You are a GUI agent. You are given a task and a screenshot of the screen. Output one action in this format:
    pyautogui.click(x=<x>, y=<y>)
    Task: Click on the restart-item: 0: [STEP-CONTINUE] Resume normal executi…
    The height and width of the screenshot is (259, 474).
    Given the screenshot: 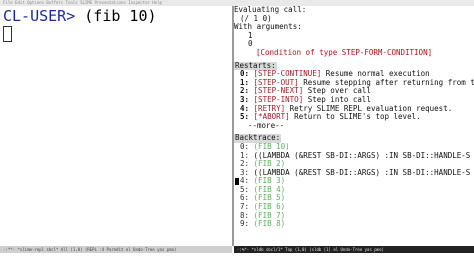 What is the action you would take?
    pyautogui.click(x=354, y=74)
    